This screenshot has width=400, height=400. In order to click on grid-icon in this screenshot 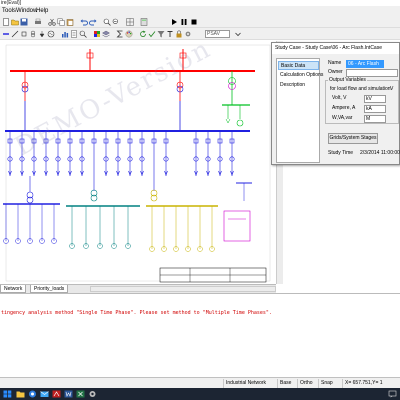, I will do `click(130, 22)`.